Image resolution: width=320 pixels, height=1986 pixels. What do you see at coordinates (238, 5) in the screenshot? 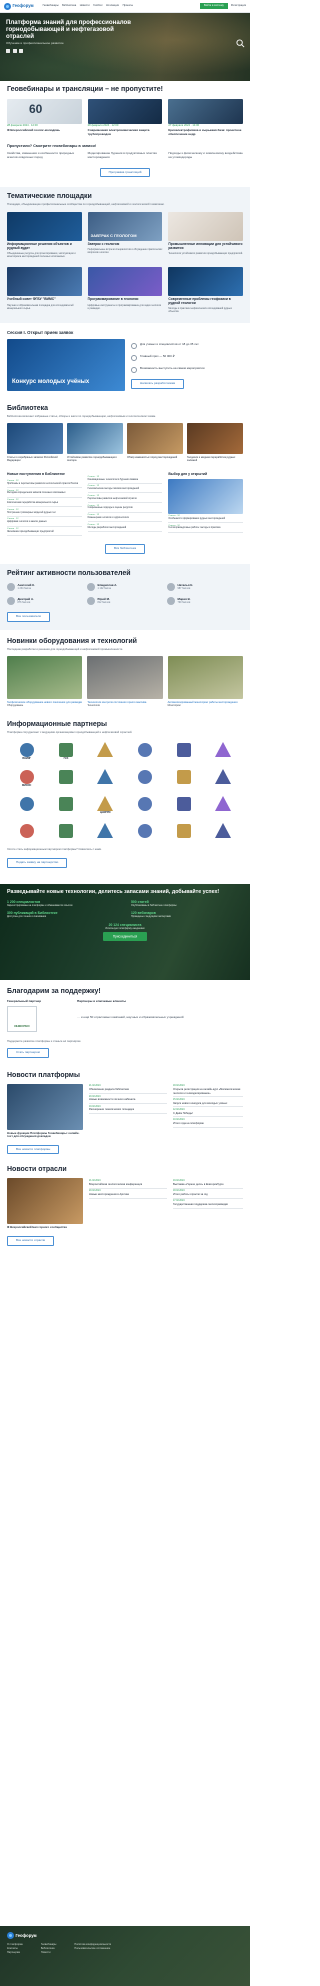
I see `register-link: Регистрация` at bounding box center [238, 5].